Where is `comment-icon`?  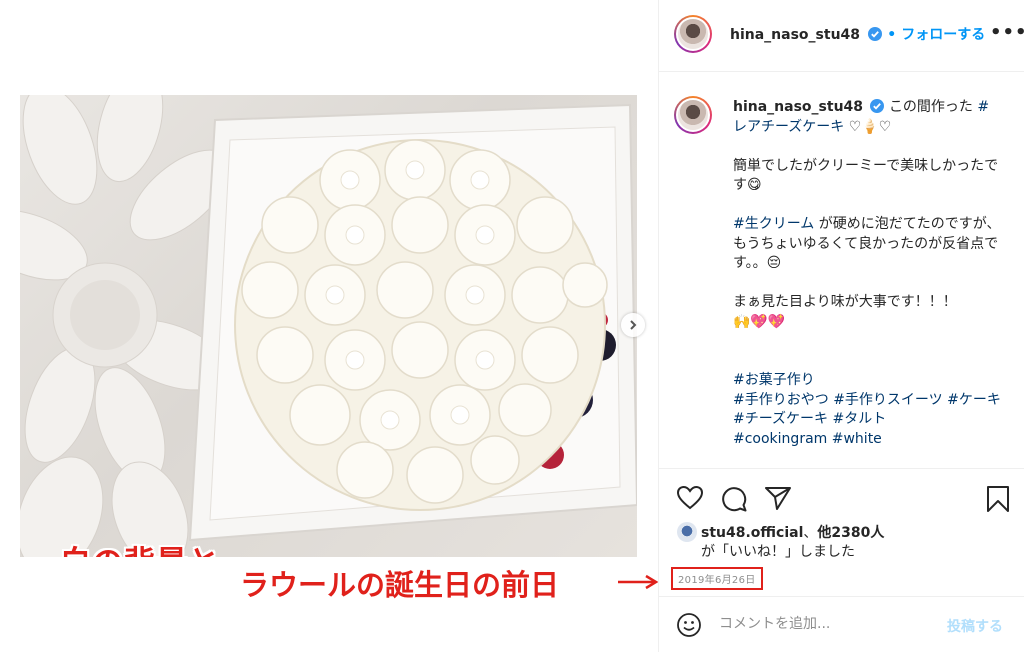 comment-icon is located at coordinates (734, 499).